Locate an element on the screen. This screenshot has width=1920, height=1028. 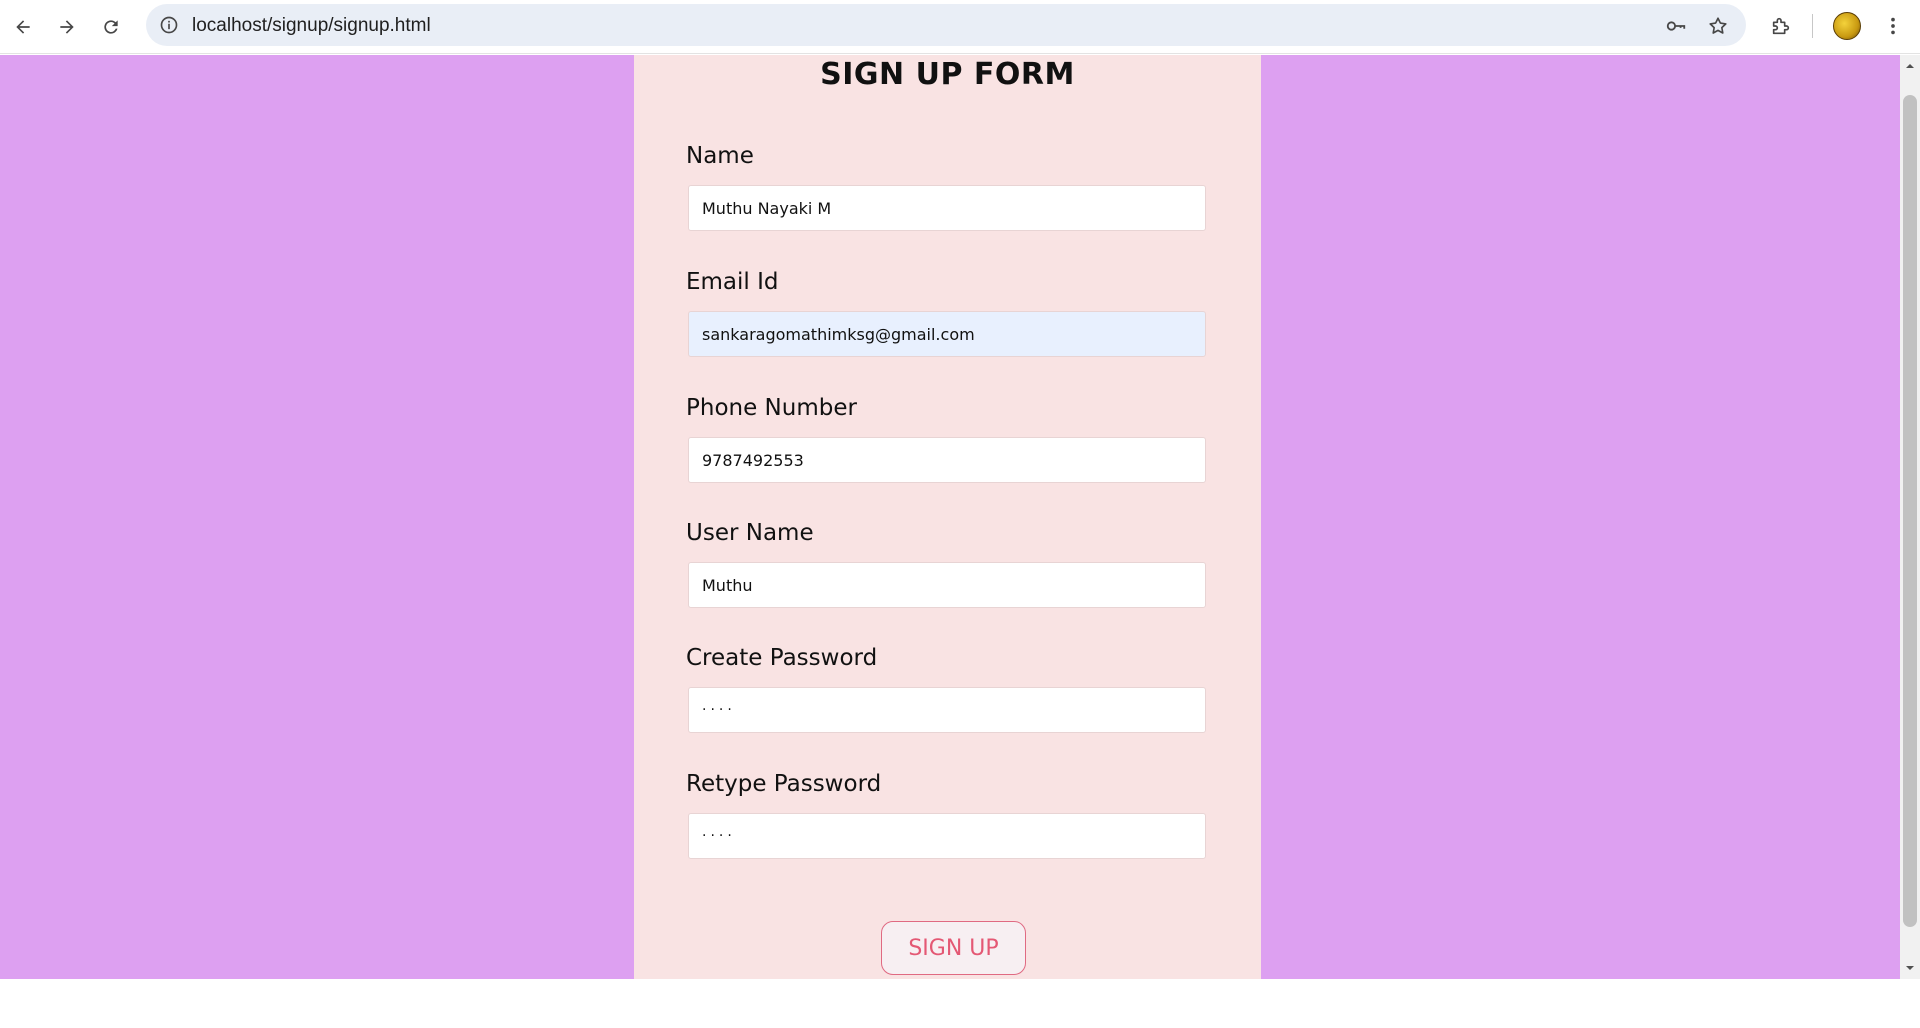
signup-button: SIGN UP is located at coordinates (953, 948).